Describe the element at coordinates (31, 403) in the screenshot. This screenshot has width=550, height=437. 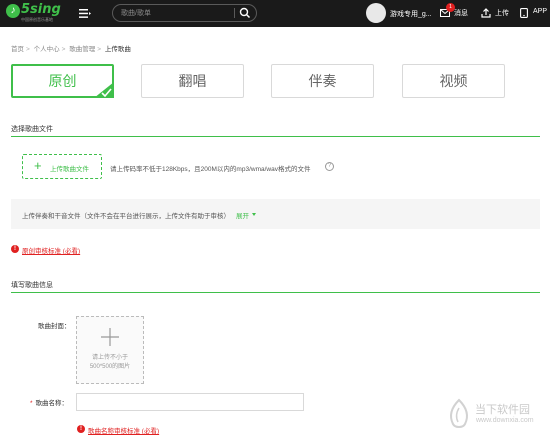
I see `required-mark: *` at that location.